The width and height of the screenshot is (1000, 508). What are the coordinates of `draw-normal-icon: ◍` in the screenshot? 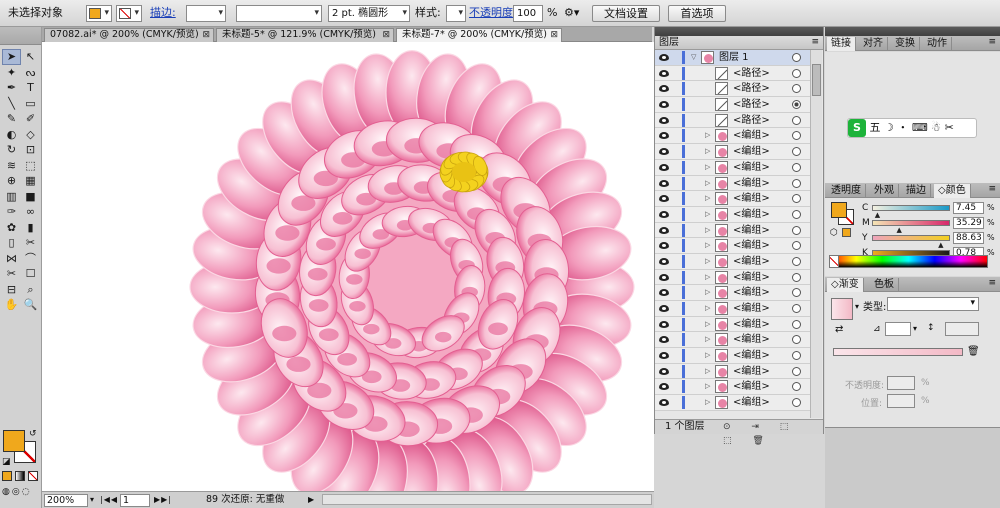 It's located at (7, 492).